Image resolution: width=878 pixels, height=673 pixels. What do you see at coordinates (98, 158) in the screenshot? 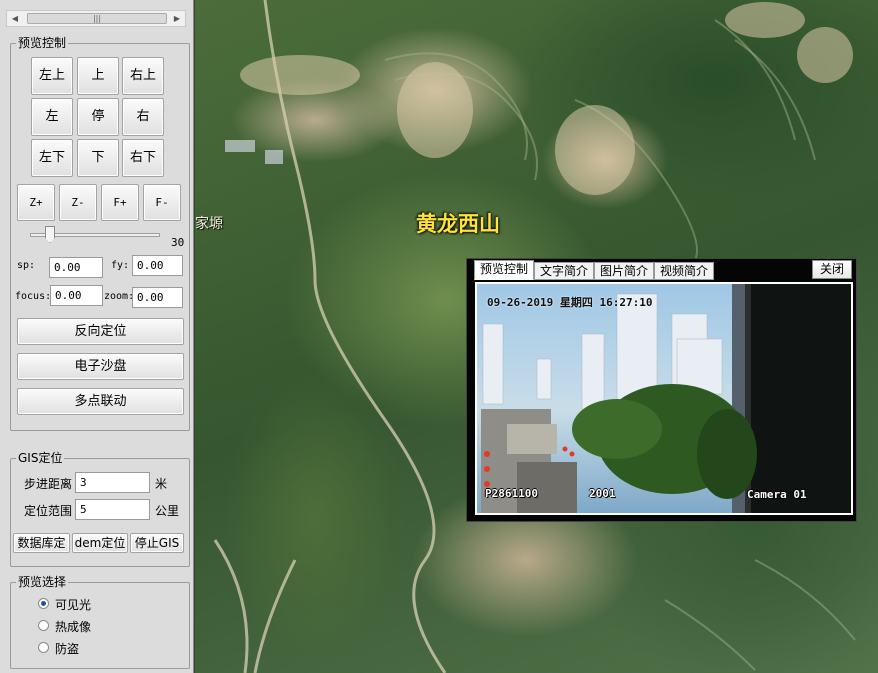
I see `ptz-down-button: 下` at bounding box center [98, 158].